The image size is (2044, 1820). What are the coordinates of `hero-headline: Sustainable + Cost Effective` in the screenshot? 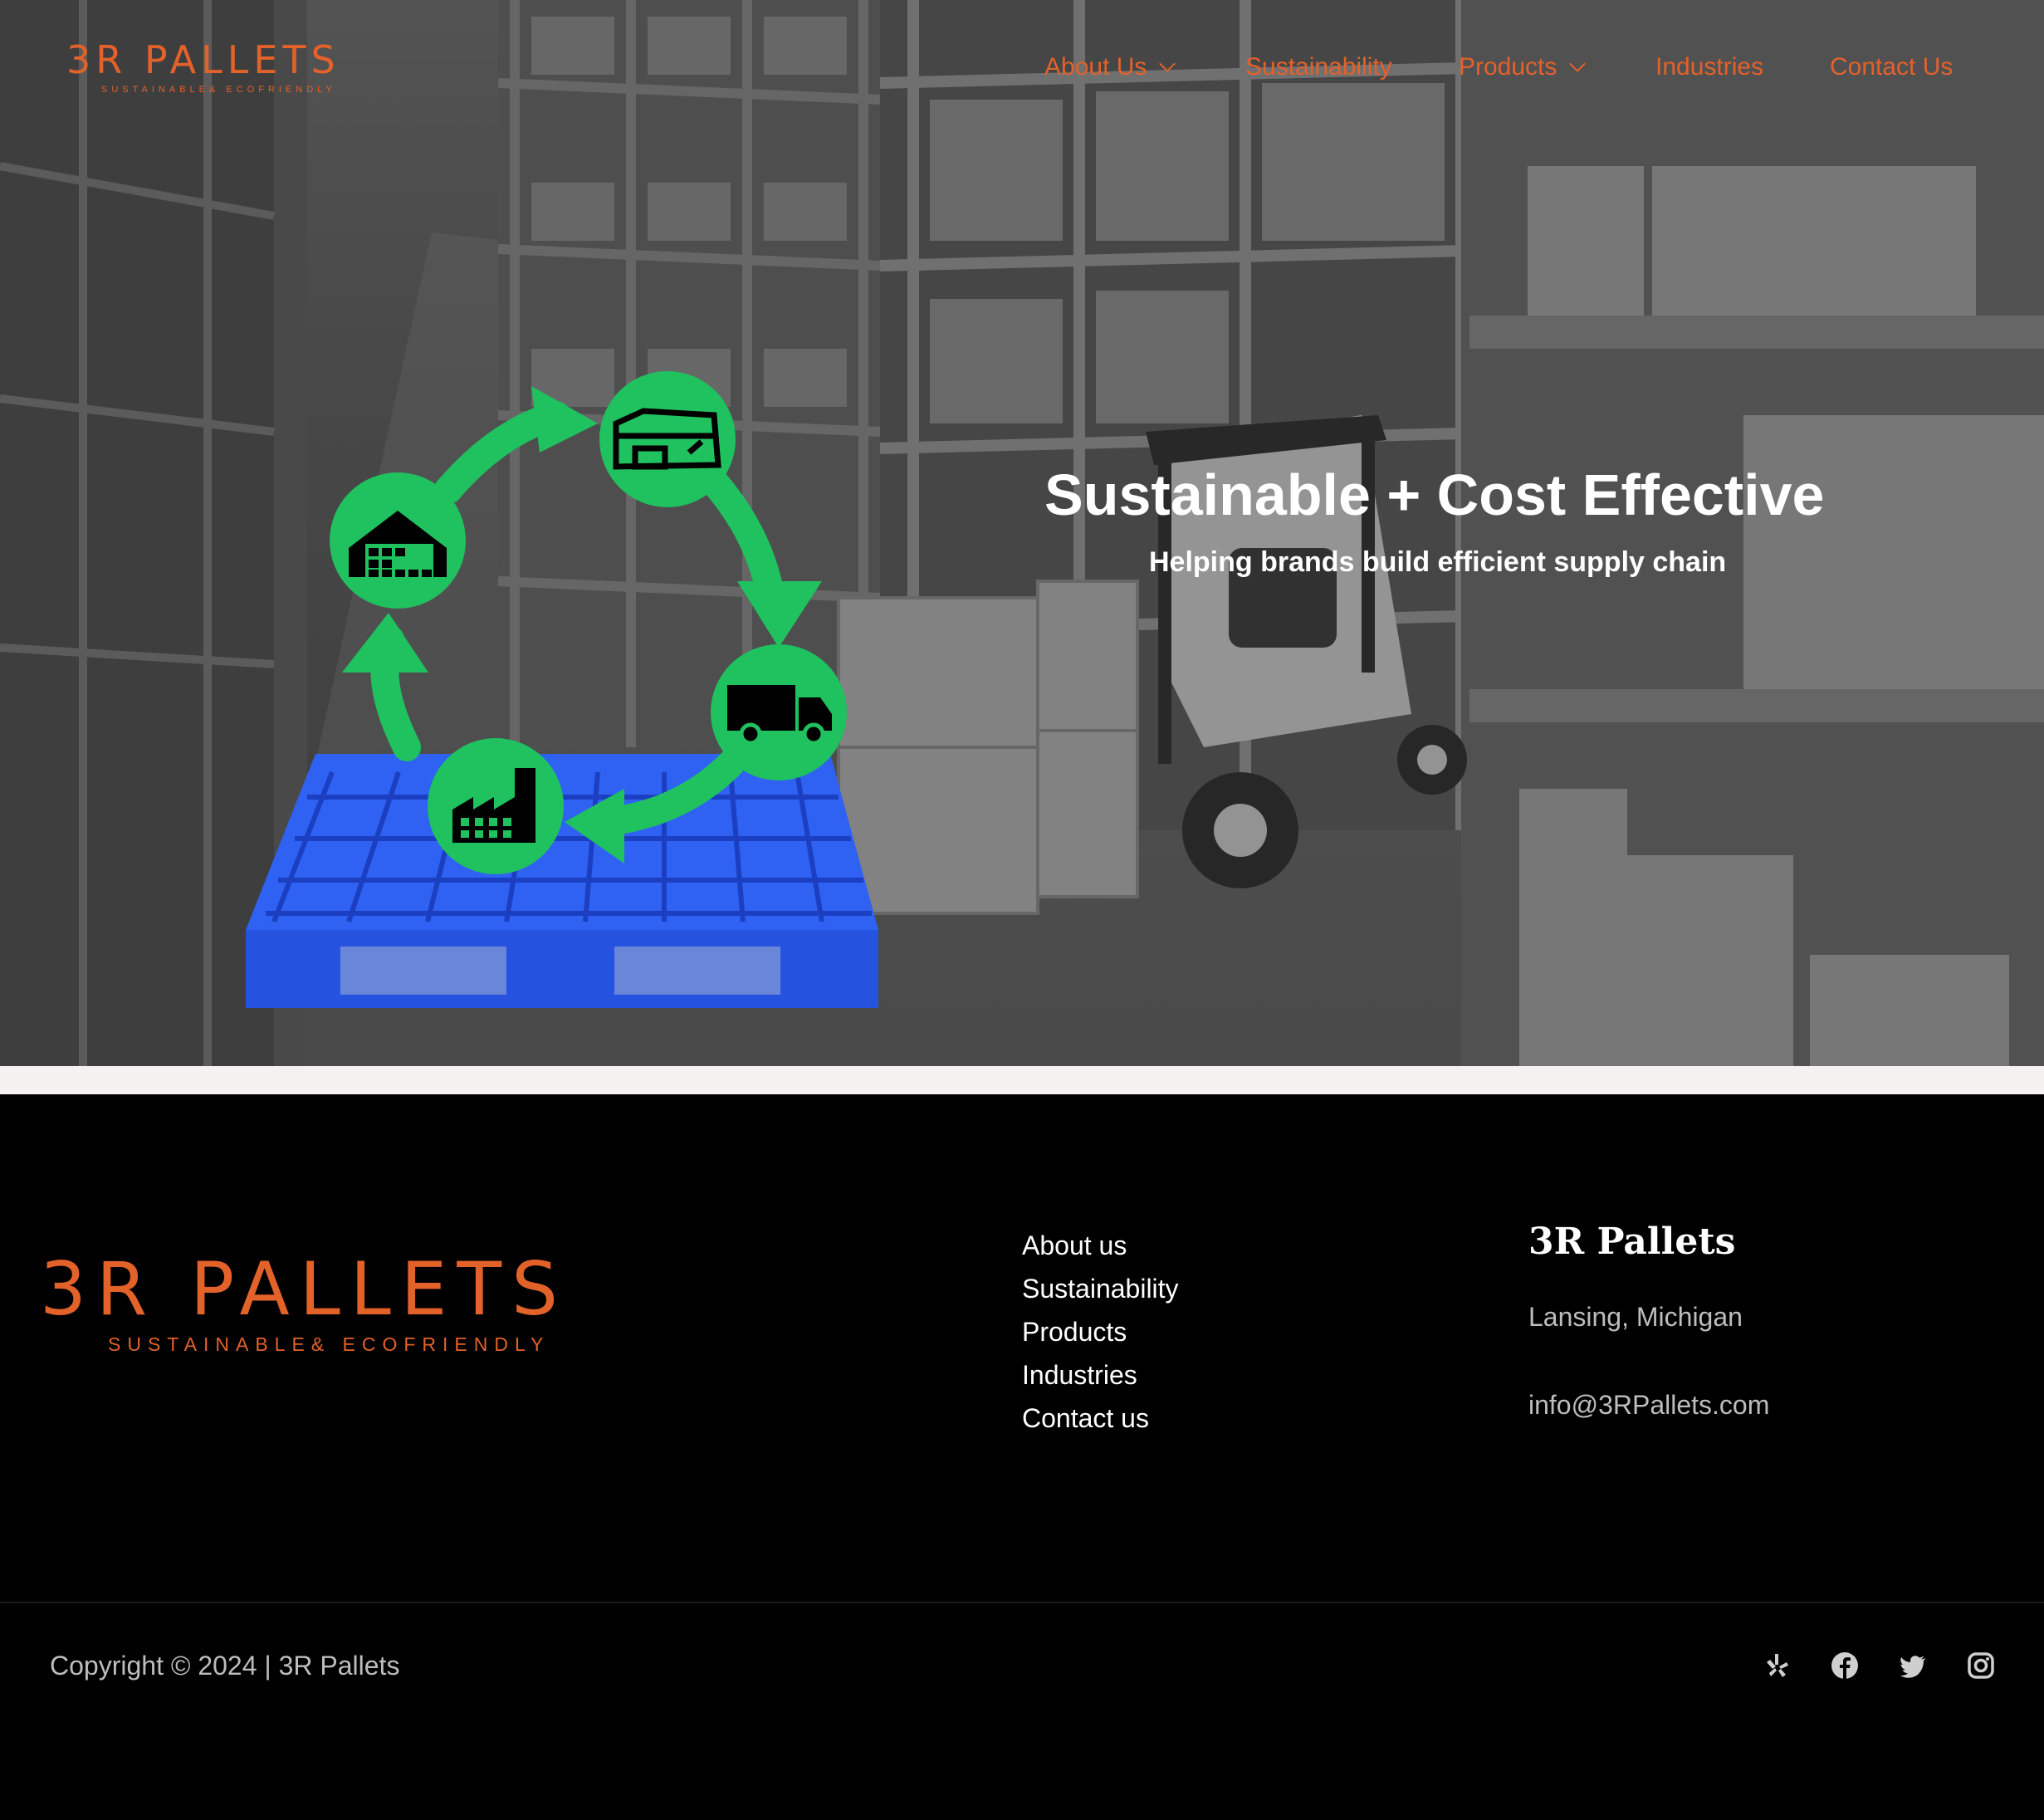 It's located at (1434, 494).